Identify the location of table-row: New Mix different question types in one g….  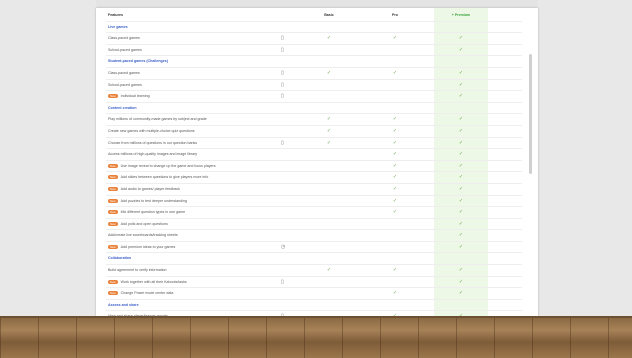
(314, 213).